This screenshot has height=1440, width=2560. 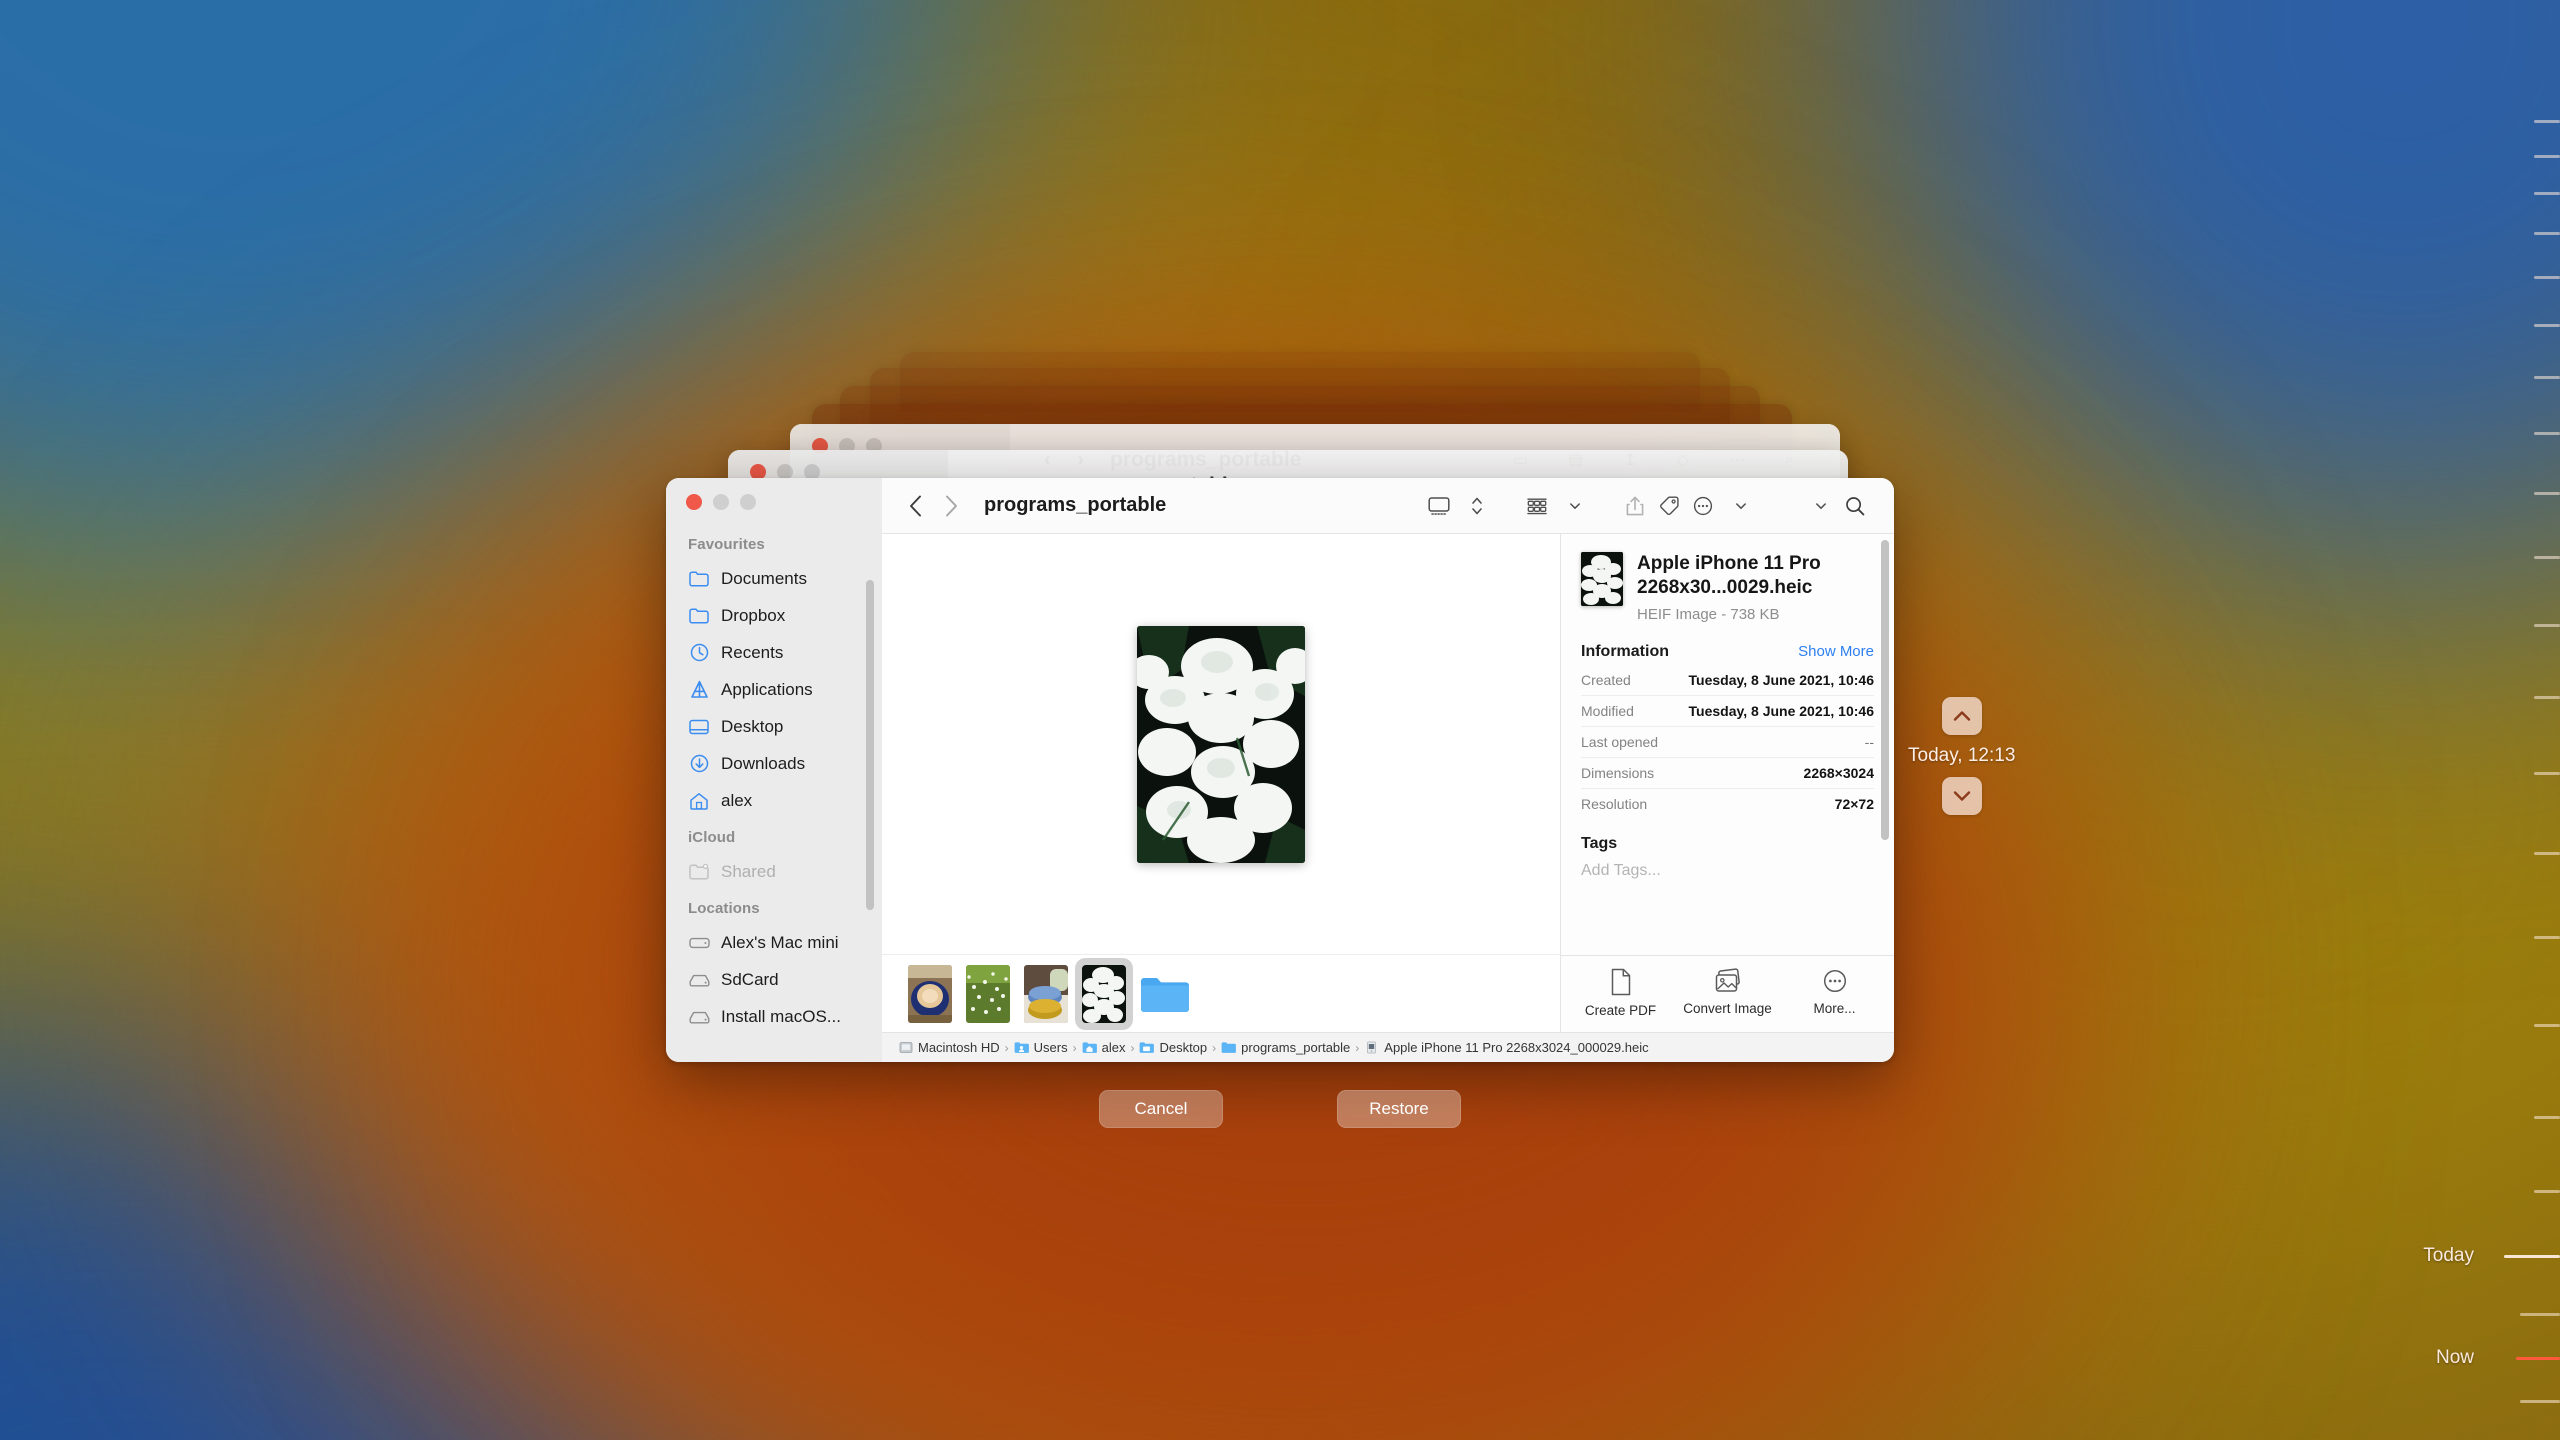 What do you see at coordinates (2448, 1255) in the screenshot?
I see `timeline-today-label: Today` at bounding box center [2448, 1255].